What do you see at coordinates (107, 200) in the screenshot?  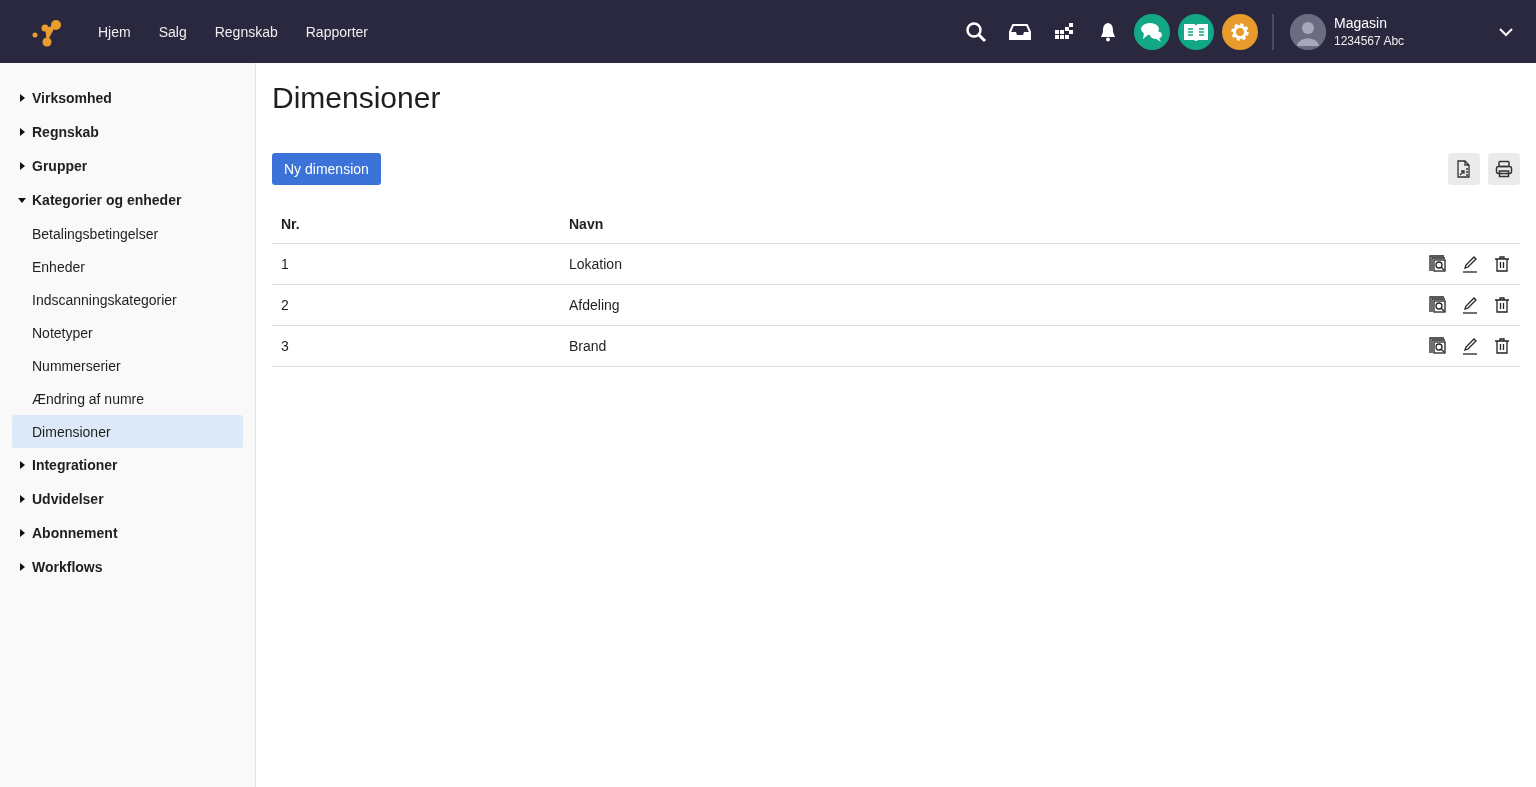 I see `sidebar-group: Kategorier og enheder` at bounding box center [107, 200].